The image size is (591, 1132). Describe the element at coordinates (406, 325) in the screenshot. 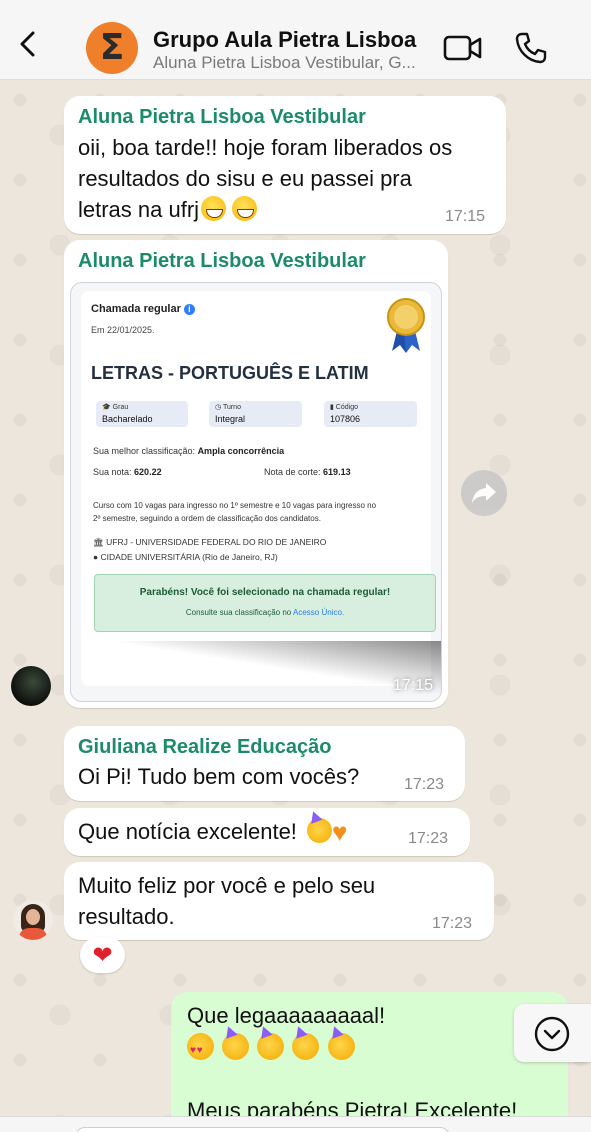

I see `medal-icon` at that location.